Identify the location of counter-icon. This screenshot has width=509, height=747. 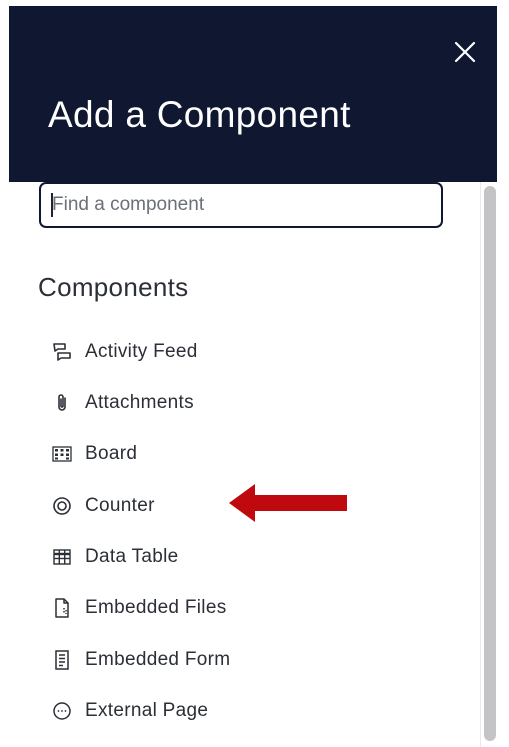
(62, 506).